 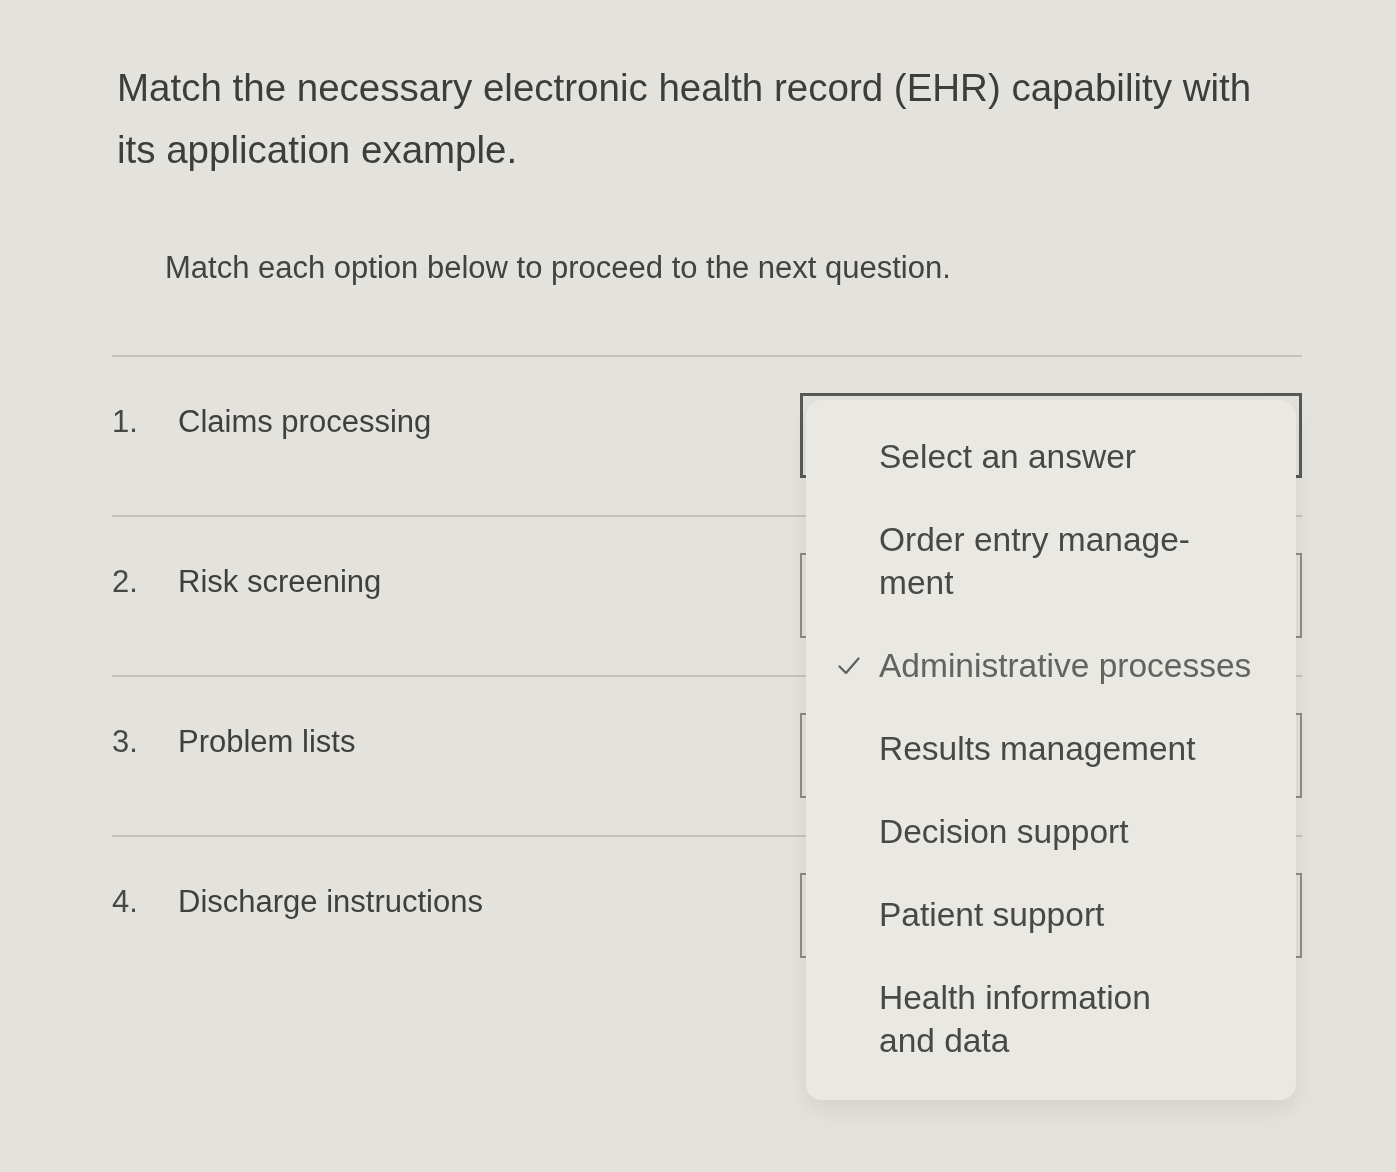 What do you see at coordinates (125, 742) in the screenshot?
I see `item-number: 3.` at bounding box center [125, 742].